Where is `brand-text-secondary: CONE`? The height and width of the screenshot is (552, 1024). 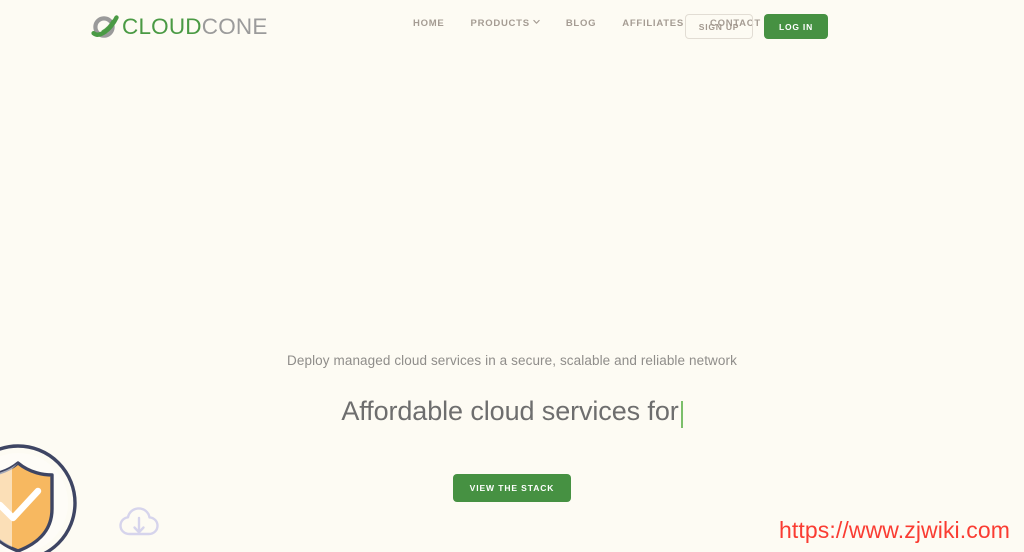
brand-text-secondary: CONE is located at coordinates (234, 26).